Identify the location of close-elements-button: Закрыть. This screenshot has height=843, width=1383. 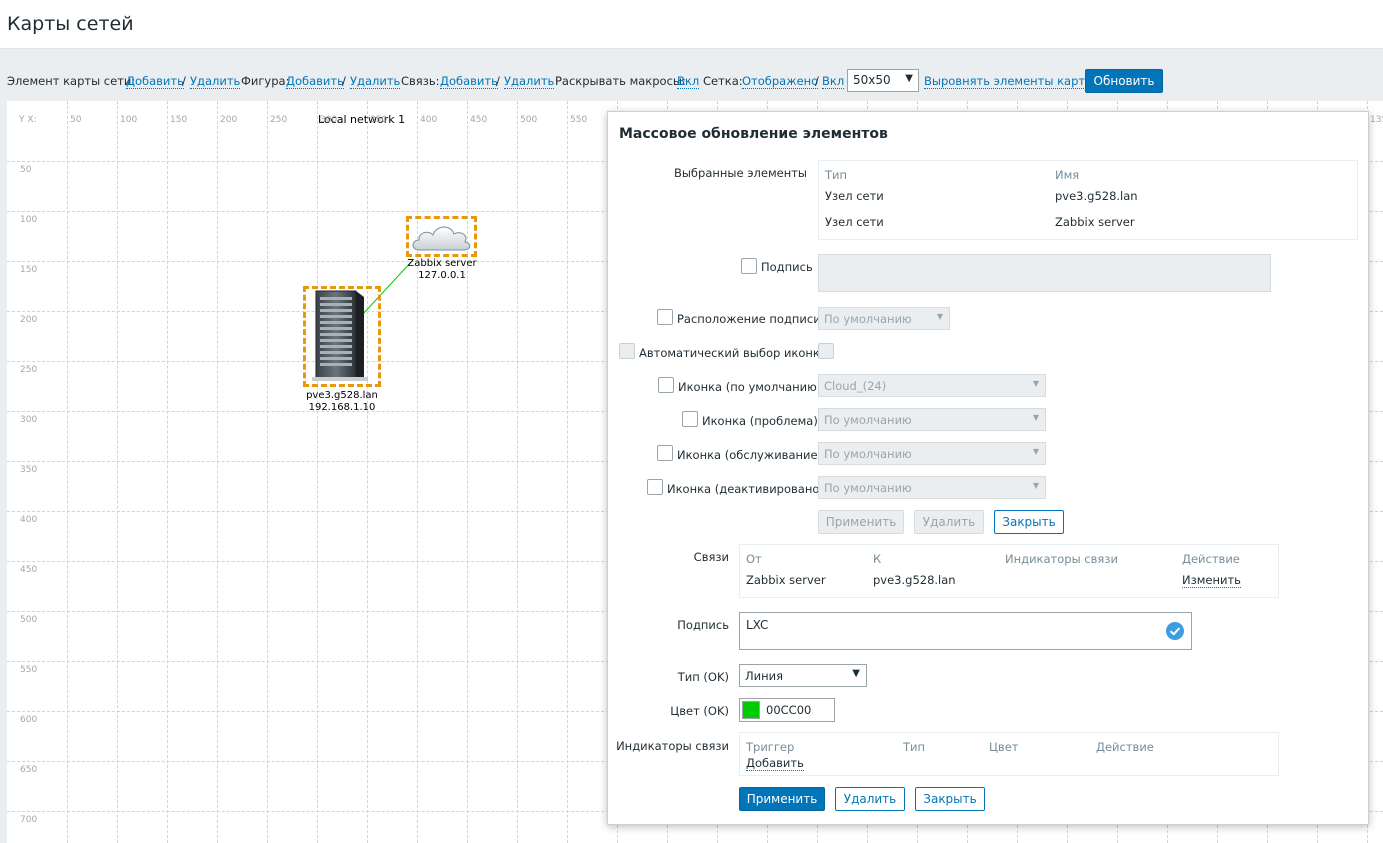
(1029, 522).